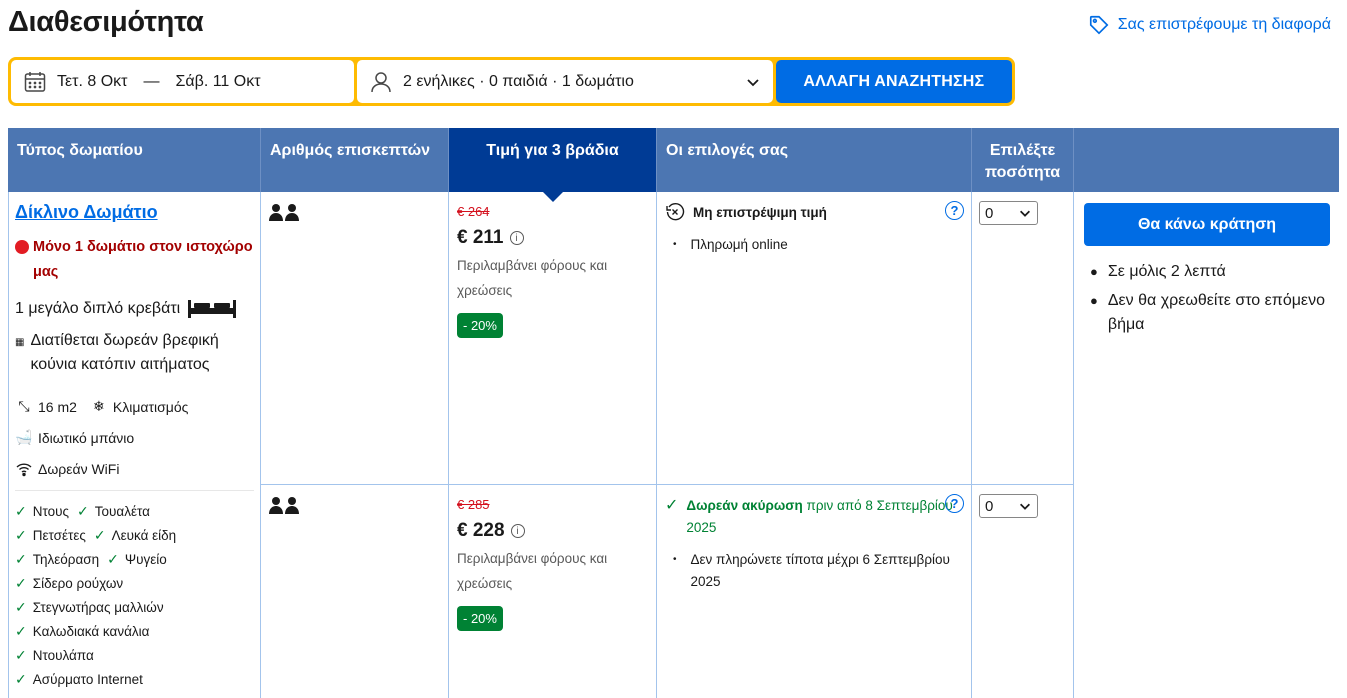 This screenshot has height=698, width=1347. I want to click on amenity-row: ✓ Ασύρματο Internet, so click(134, 679).